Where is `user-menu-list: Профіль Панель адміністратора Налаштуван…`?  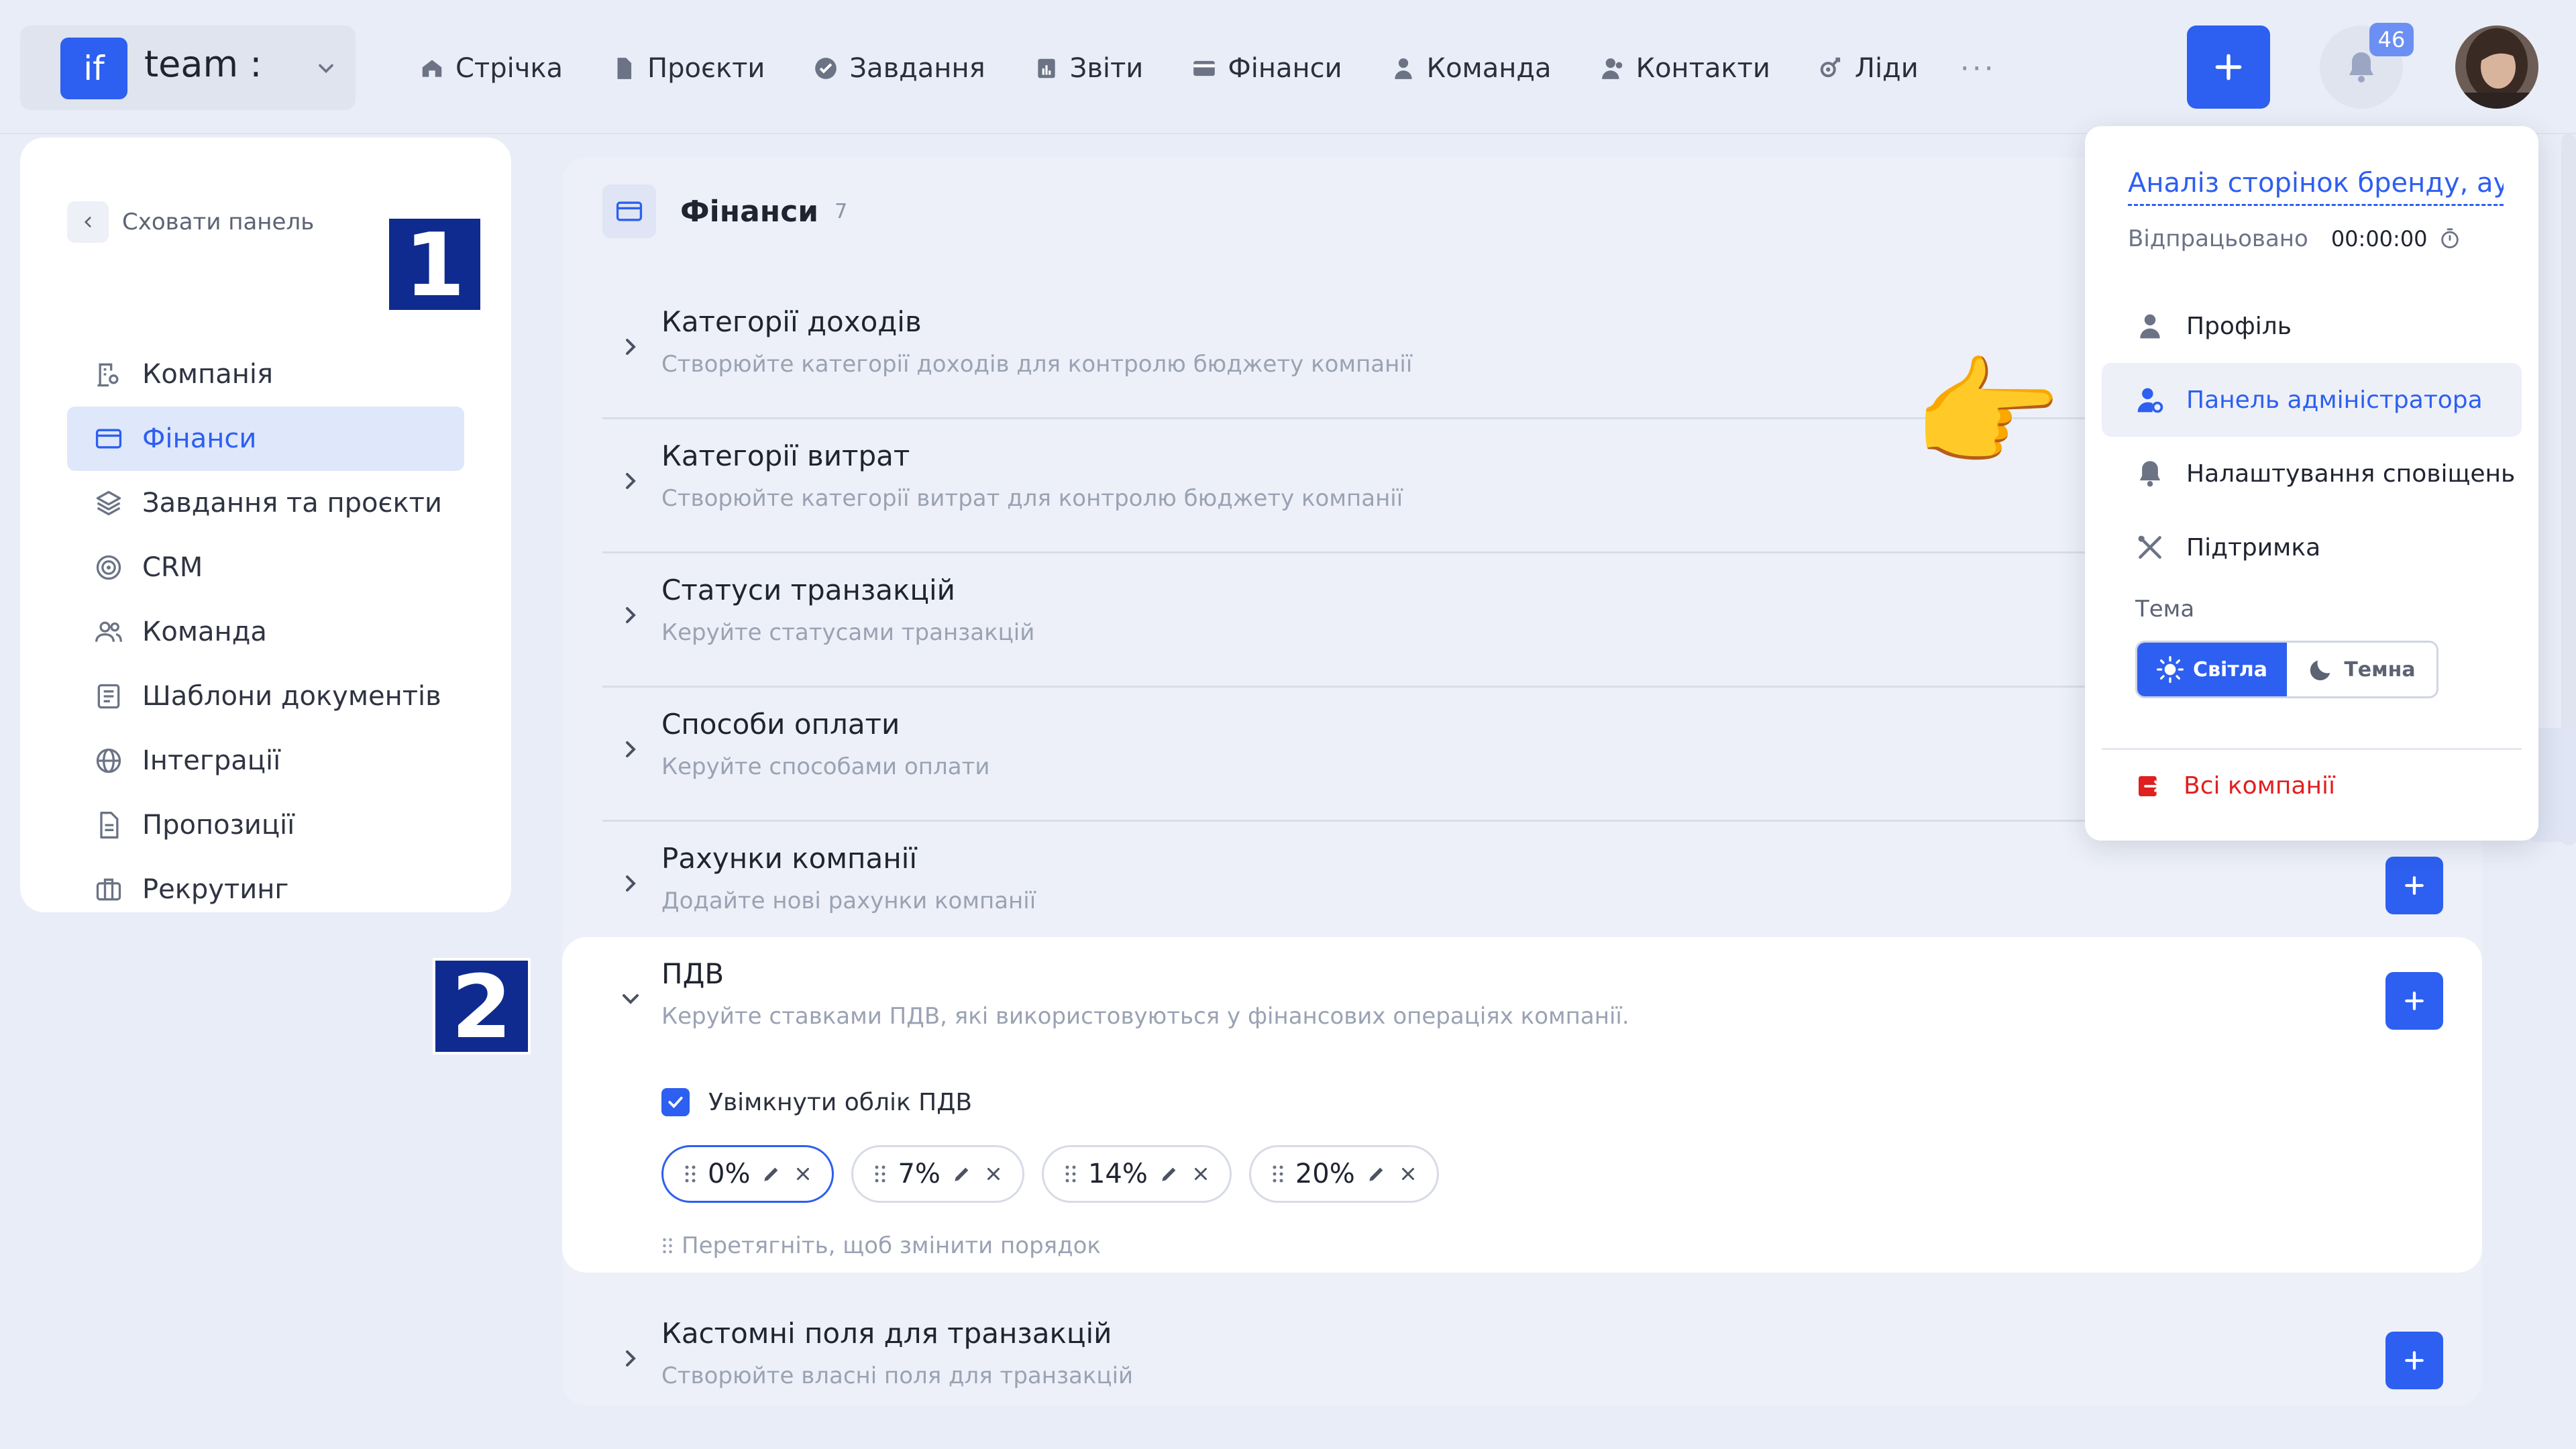 user-menu-list: Профіль Панель адміністратора Налаштуван… is located at coordinates (2312, 436).